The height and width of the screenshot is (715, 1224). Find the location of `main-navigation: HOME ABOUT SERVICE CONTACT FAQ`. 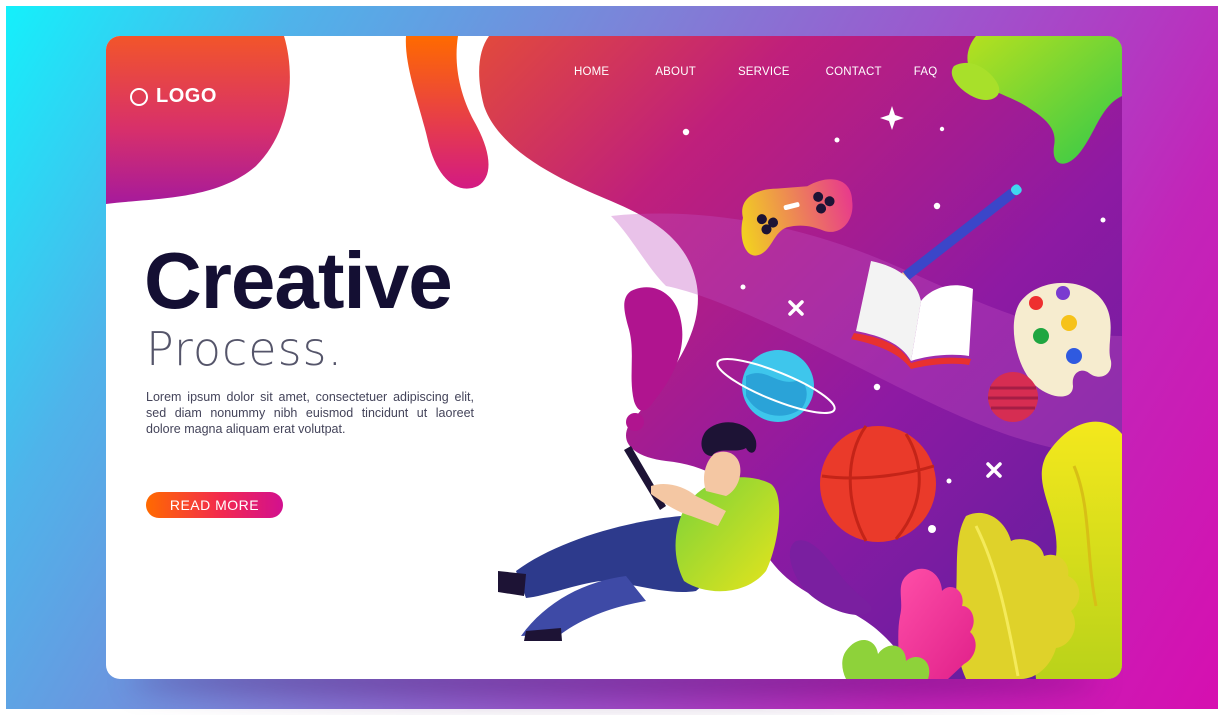

main-navigation: HOME ABOUT SERVICE CONTACT FAQ is located at coordinates (755, 72).